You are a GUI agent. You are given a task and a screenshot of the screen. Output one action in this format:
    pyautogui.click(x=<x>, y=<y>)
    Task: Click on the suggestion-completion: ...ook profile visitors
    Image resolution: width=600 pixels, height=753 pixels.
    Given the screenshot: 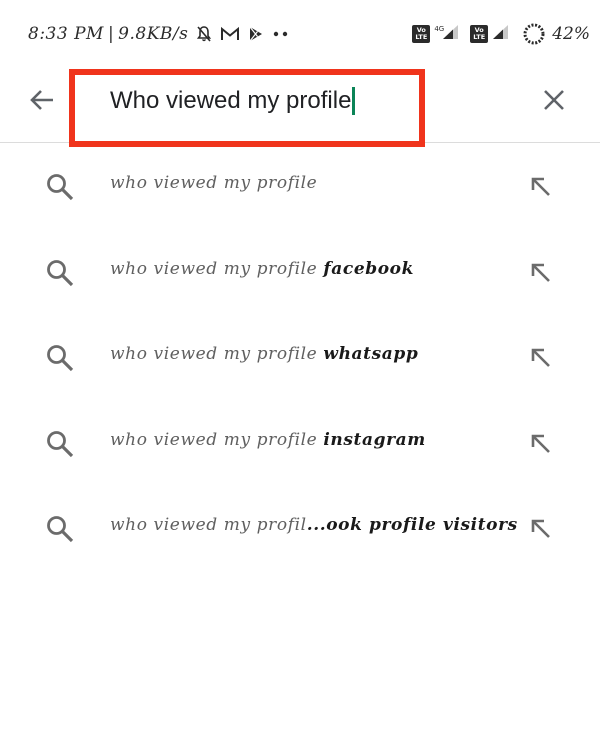 What is the action you would take?
    pyautogui.click(x=412, y=525)
    